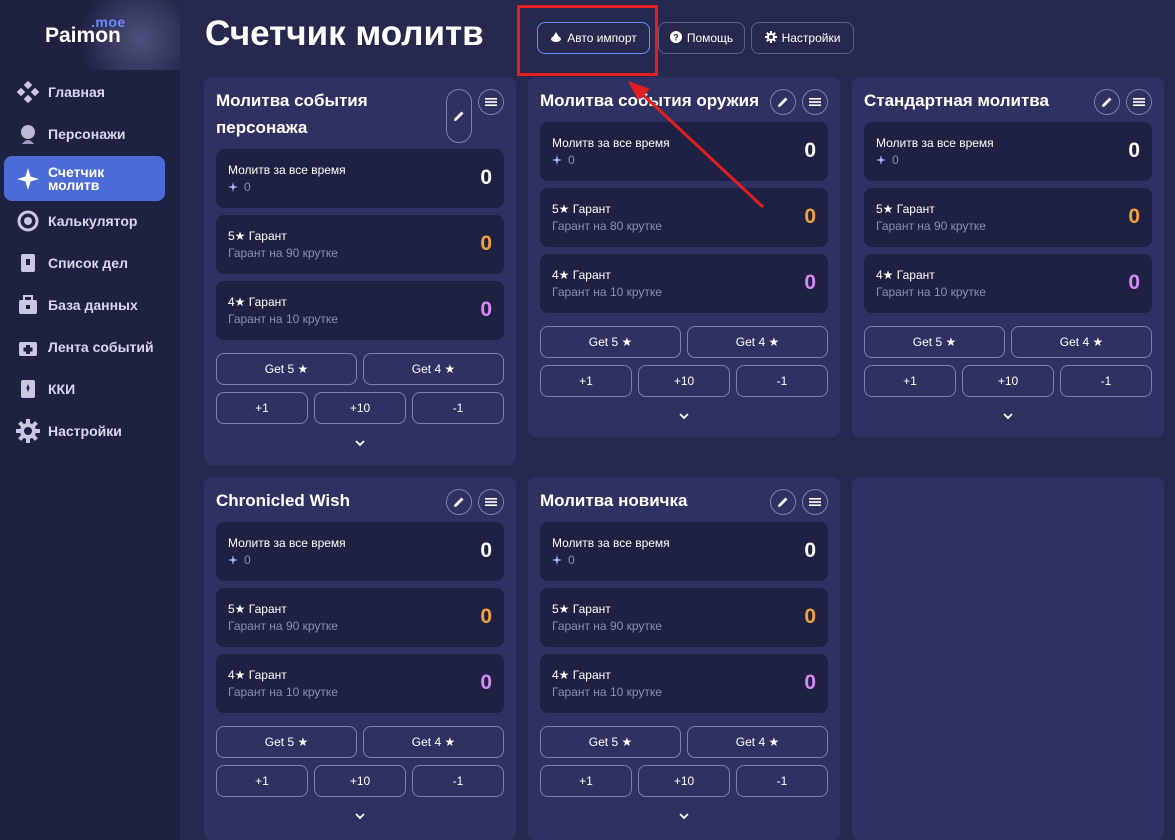 The image size is (1175, 840). I want to click on card-title-line: Молитва события, so click(292, 100).